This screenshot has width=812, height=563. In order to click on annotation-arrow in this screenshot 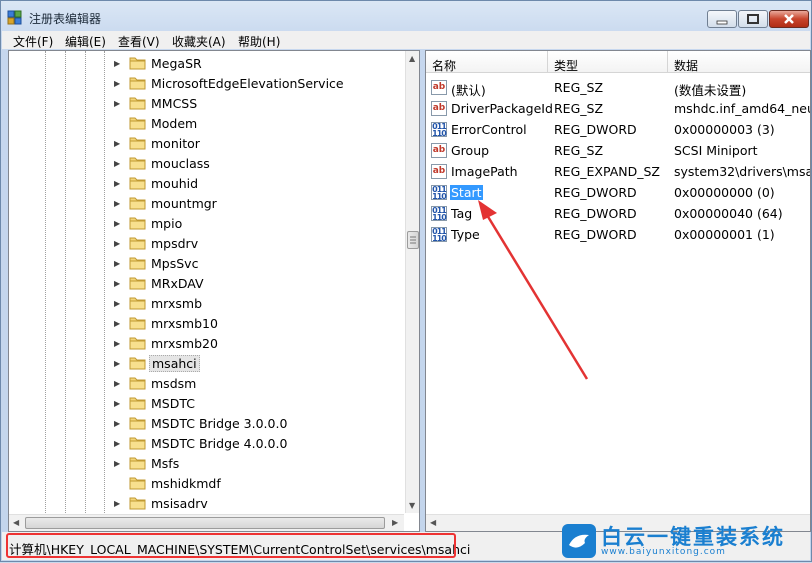, I will do `click(533, 290)`.